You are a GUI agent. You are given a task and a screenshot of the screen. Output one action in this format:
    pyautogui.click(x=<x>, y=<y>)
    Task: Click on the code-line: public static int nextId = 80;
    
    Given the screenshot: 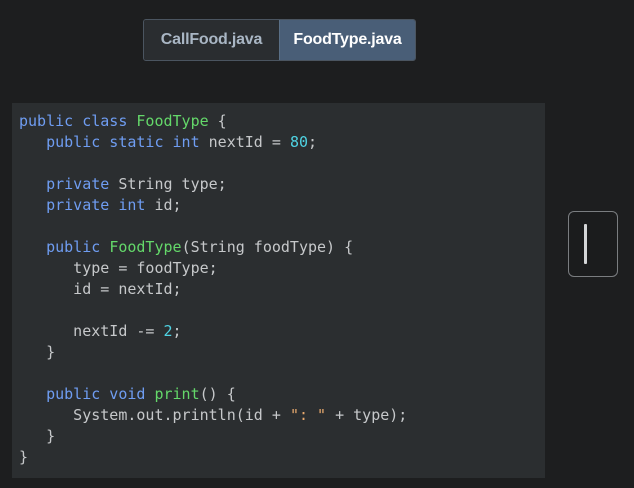 What is the action you would take?
    pyautogui.click(x=282, y=142)
    